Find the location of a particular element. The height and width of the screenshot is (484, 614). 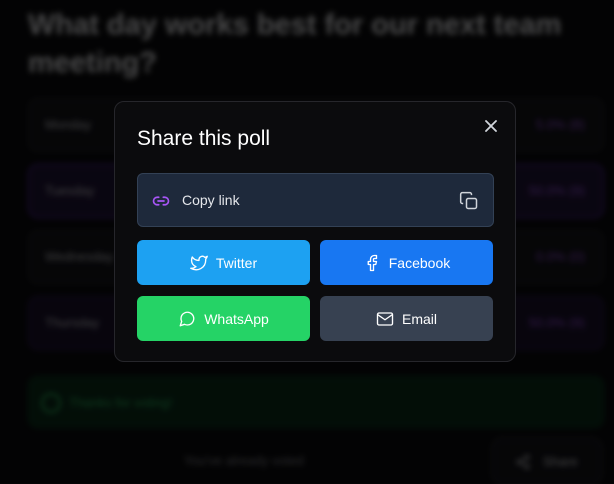

facebook-icon is located at coordinates (372, 262).